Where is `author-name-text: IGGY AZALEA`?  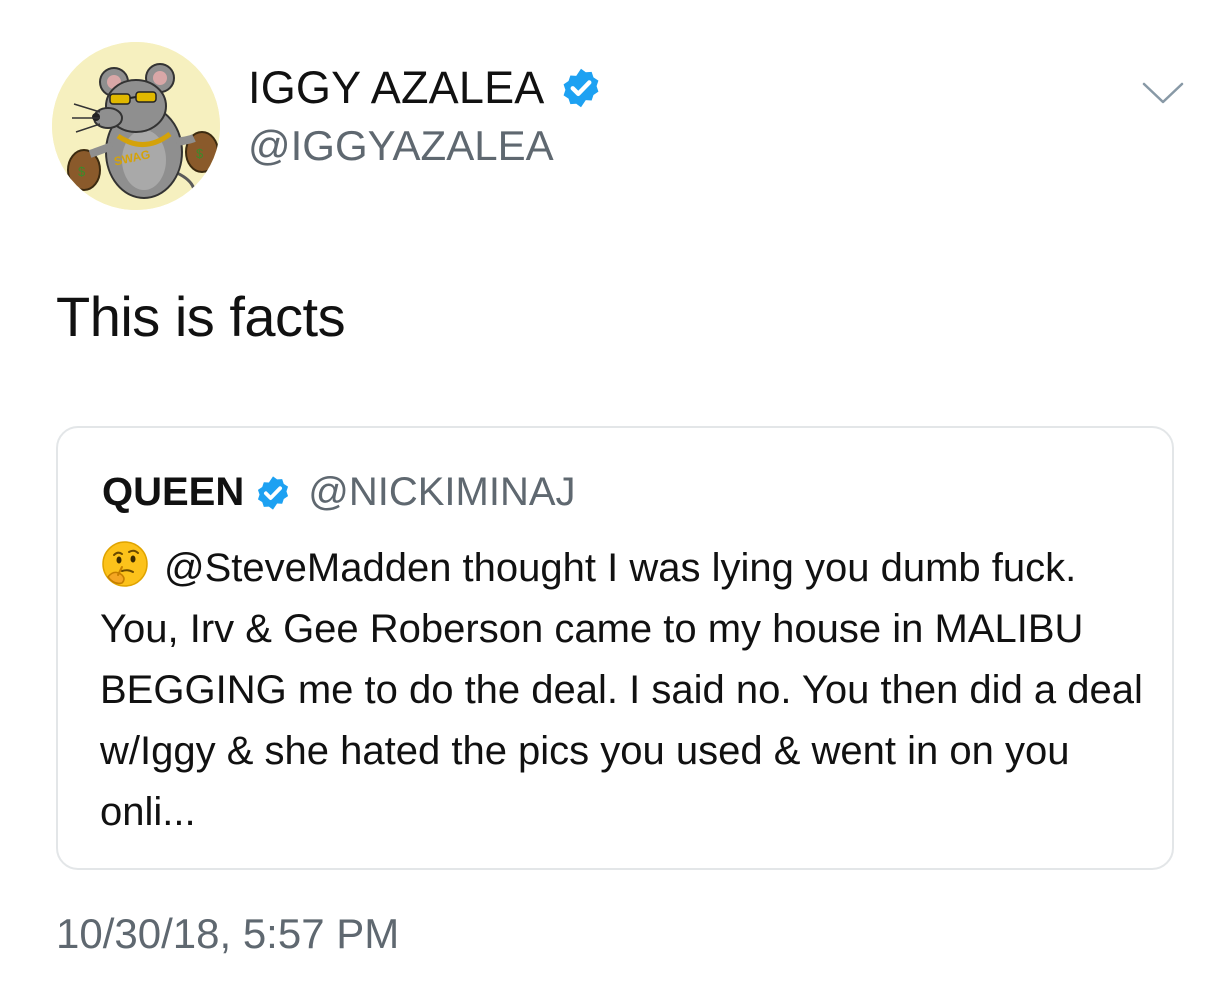 author-name-text: IGGY AZALEA is located at coordinates (396, 87).